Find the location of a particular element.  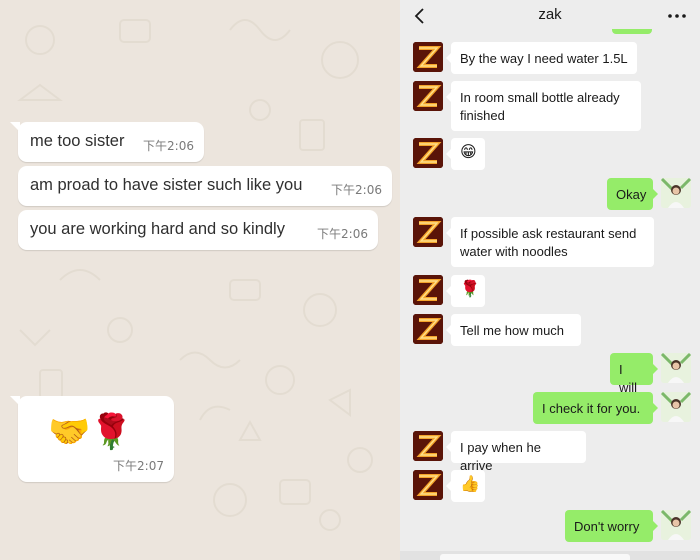

message-text: In room small bottle already finished is located at coordinates (540, 106).